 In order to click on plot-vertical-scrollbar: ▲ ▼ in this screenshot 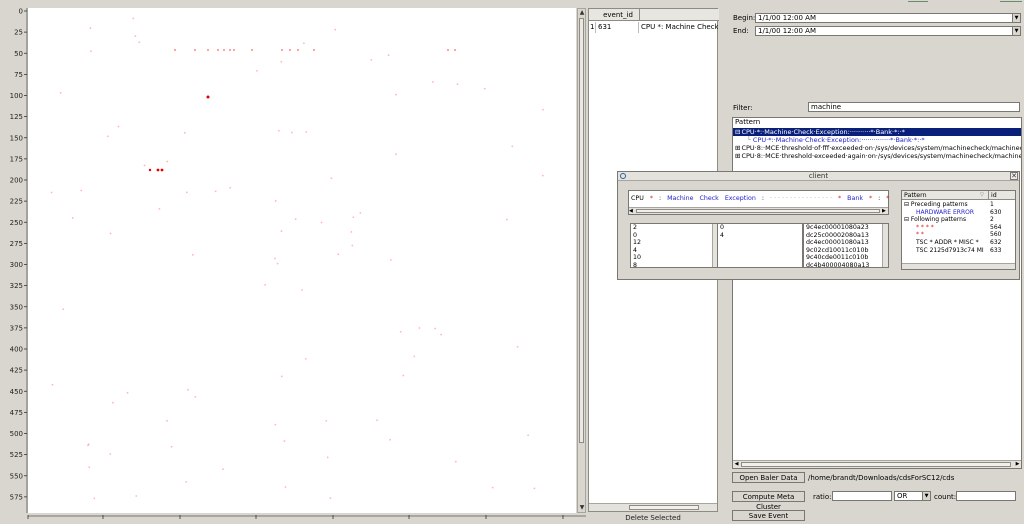, I will do `click(581, 260)`.